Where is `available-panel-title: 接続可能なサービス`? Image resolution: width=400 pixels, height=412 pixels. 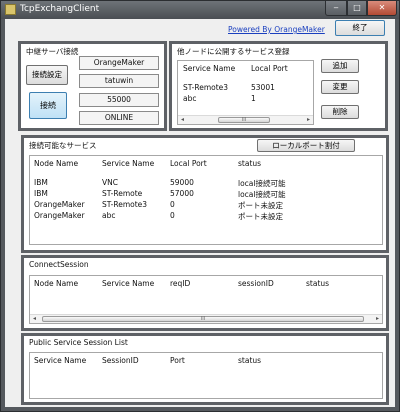 available-panel-title: 接続可能なサービス is located at coordinates (63, 145).